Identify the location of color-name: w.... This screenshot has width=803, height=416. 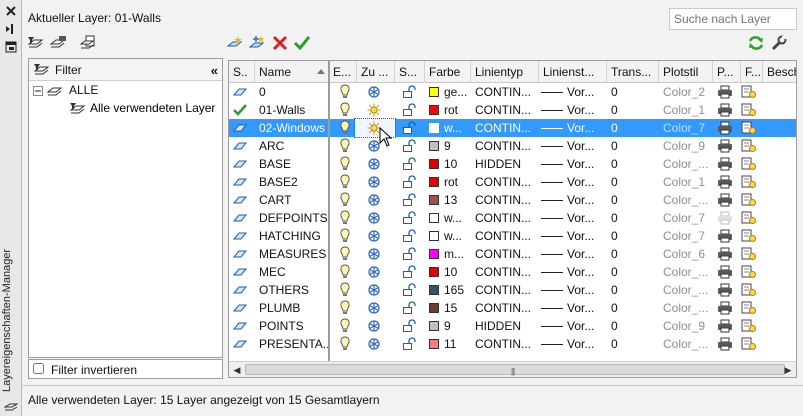
(457, 218).